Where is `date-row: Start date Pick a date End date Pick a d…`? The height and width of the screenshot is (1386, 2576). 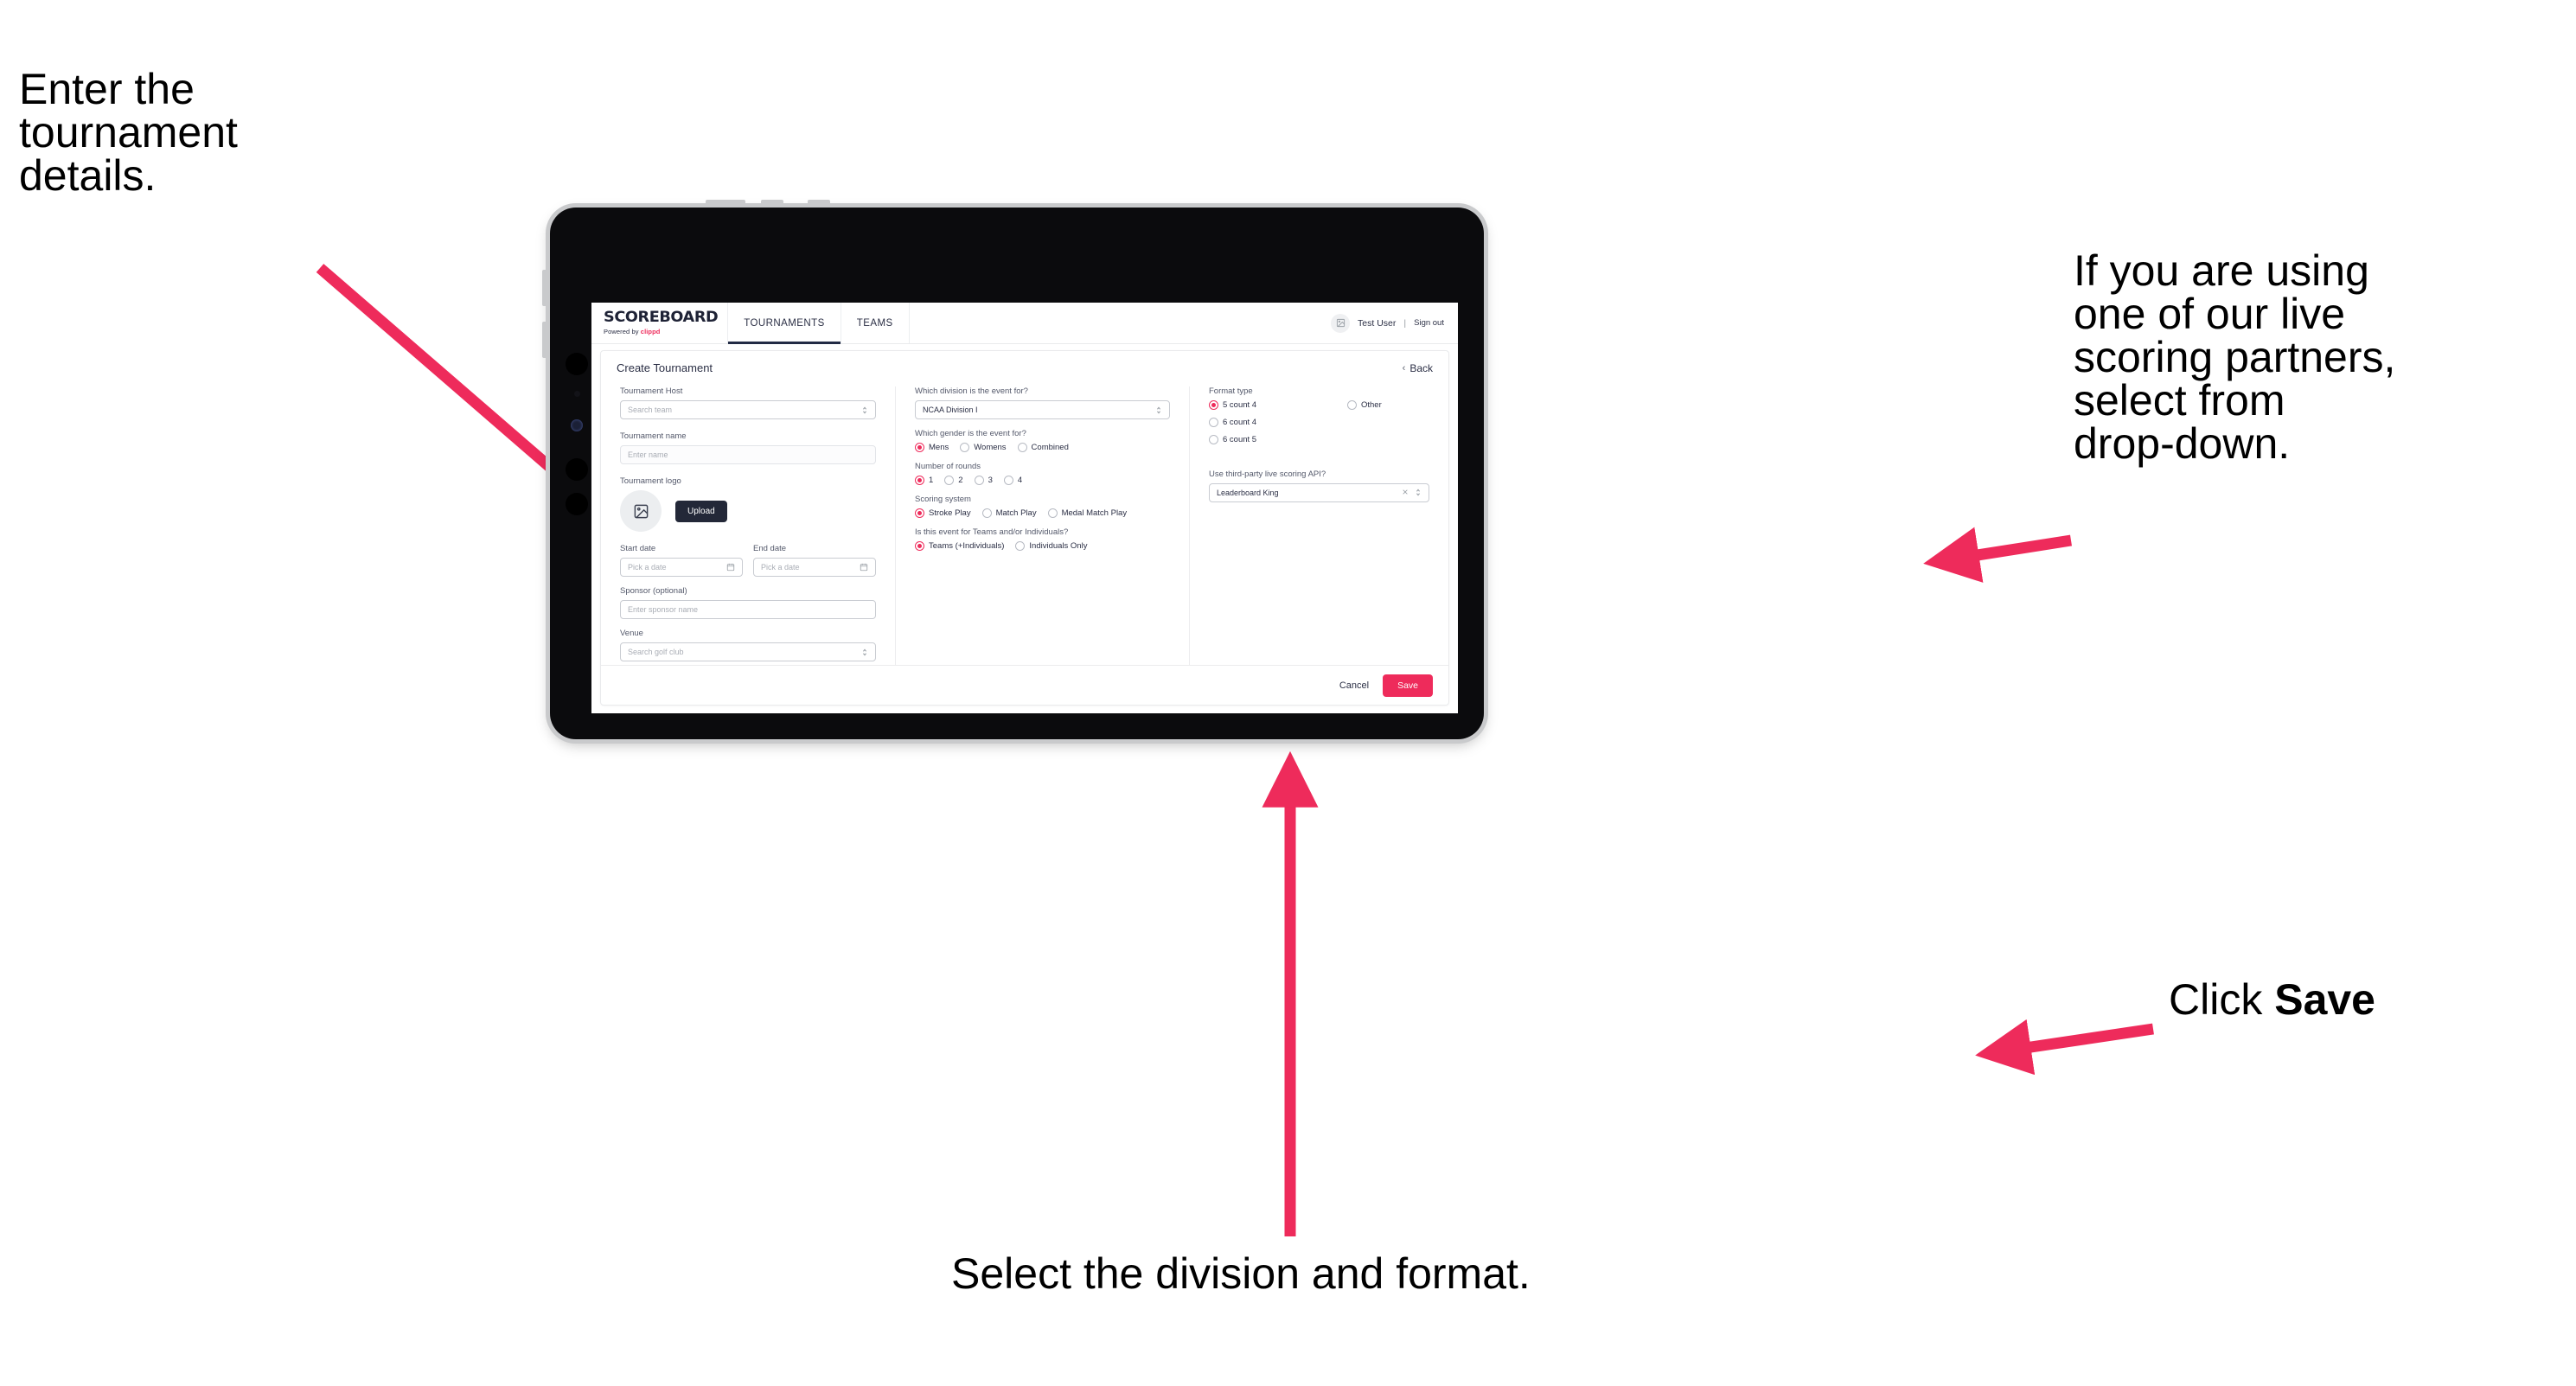 date-row: Start date Pick a date End date Pick a d… is located at coordinates (748, 560).